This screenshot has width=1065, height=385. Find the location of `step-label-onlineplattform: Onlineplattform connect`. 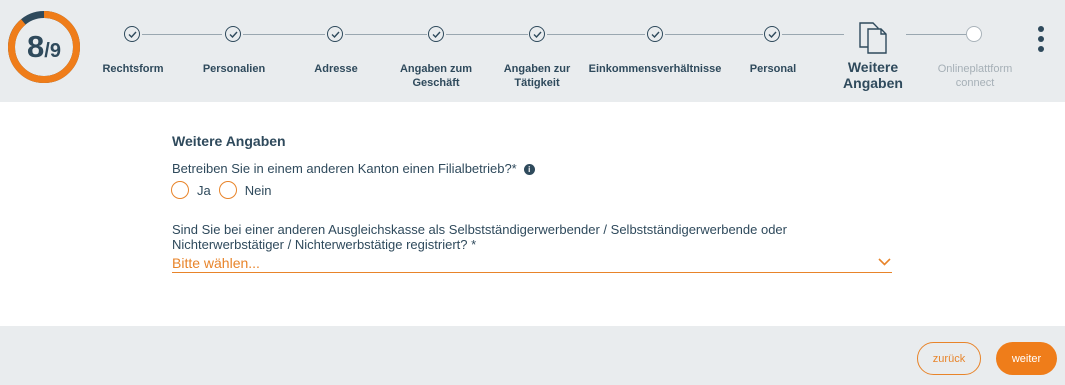

step-label-onlineplattform: Onlineplattform connect is located at coordinates (975, 76).